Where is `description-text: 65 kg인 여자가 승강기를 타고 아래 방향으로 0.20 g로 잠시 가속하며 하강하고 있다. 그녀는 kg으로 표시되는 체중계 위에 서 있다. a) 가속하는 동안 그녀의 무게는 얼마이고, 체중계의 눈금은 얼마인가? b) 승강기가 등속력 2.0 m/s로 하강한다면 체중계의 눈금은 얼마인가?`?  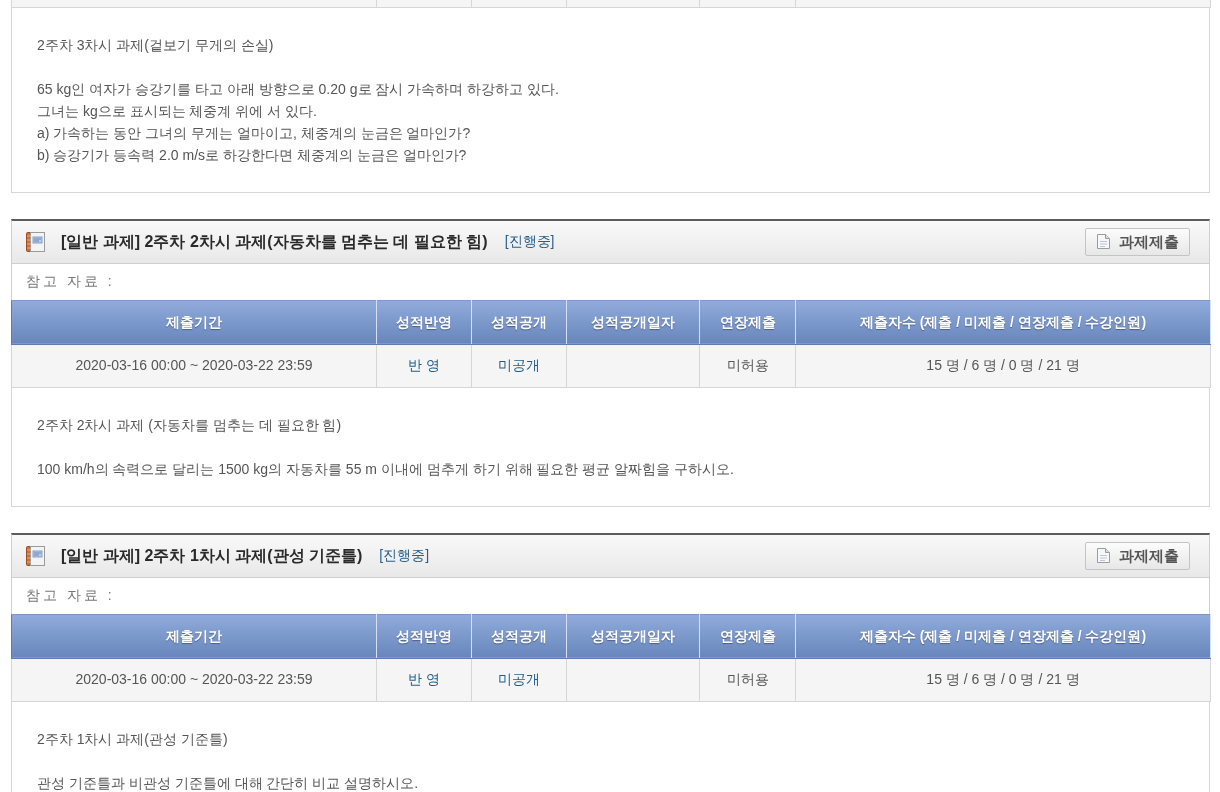
description-text: 65 kg인 여자가 승강기를 타고 아래 방향으로 0.20 g로 잠시 가속하며 하강하고 있다. 그녀는 kg으로 표시되는 체중계 위에 서 있다. a) 가속하는 동안 그녀의 무게는 얼마이고, 체중계의 눈금은 얼마인가? b) 승강기가 등속력 2.0 m/s로 하강한다면 체중계의 눈금은 얼마인가? is located at coordinates (298, 122).